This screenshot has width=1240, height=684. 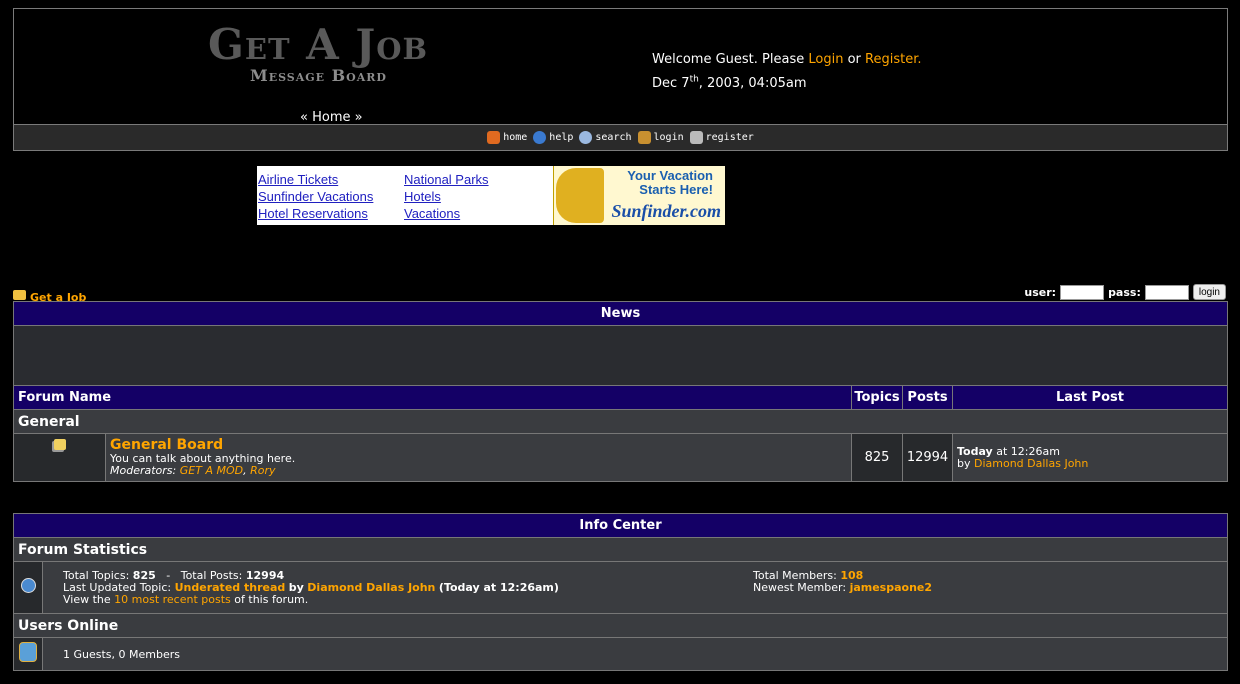 What do you see at coordinates (60, 444) in the screenshot?
I see `forum-status-icon` at bounding box center [60, 444].